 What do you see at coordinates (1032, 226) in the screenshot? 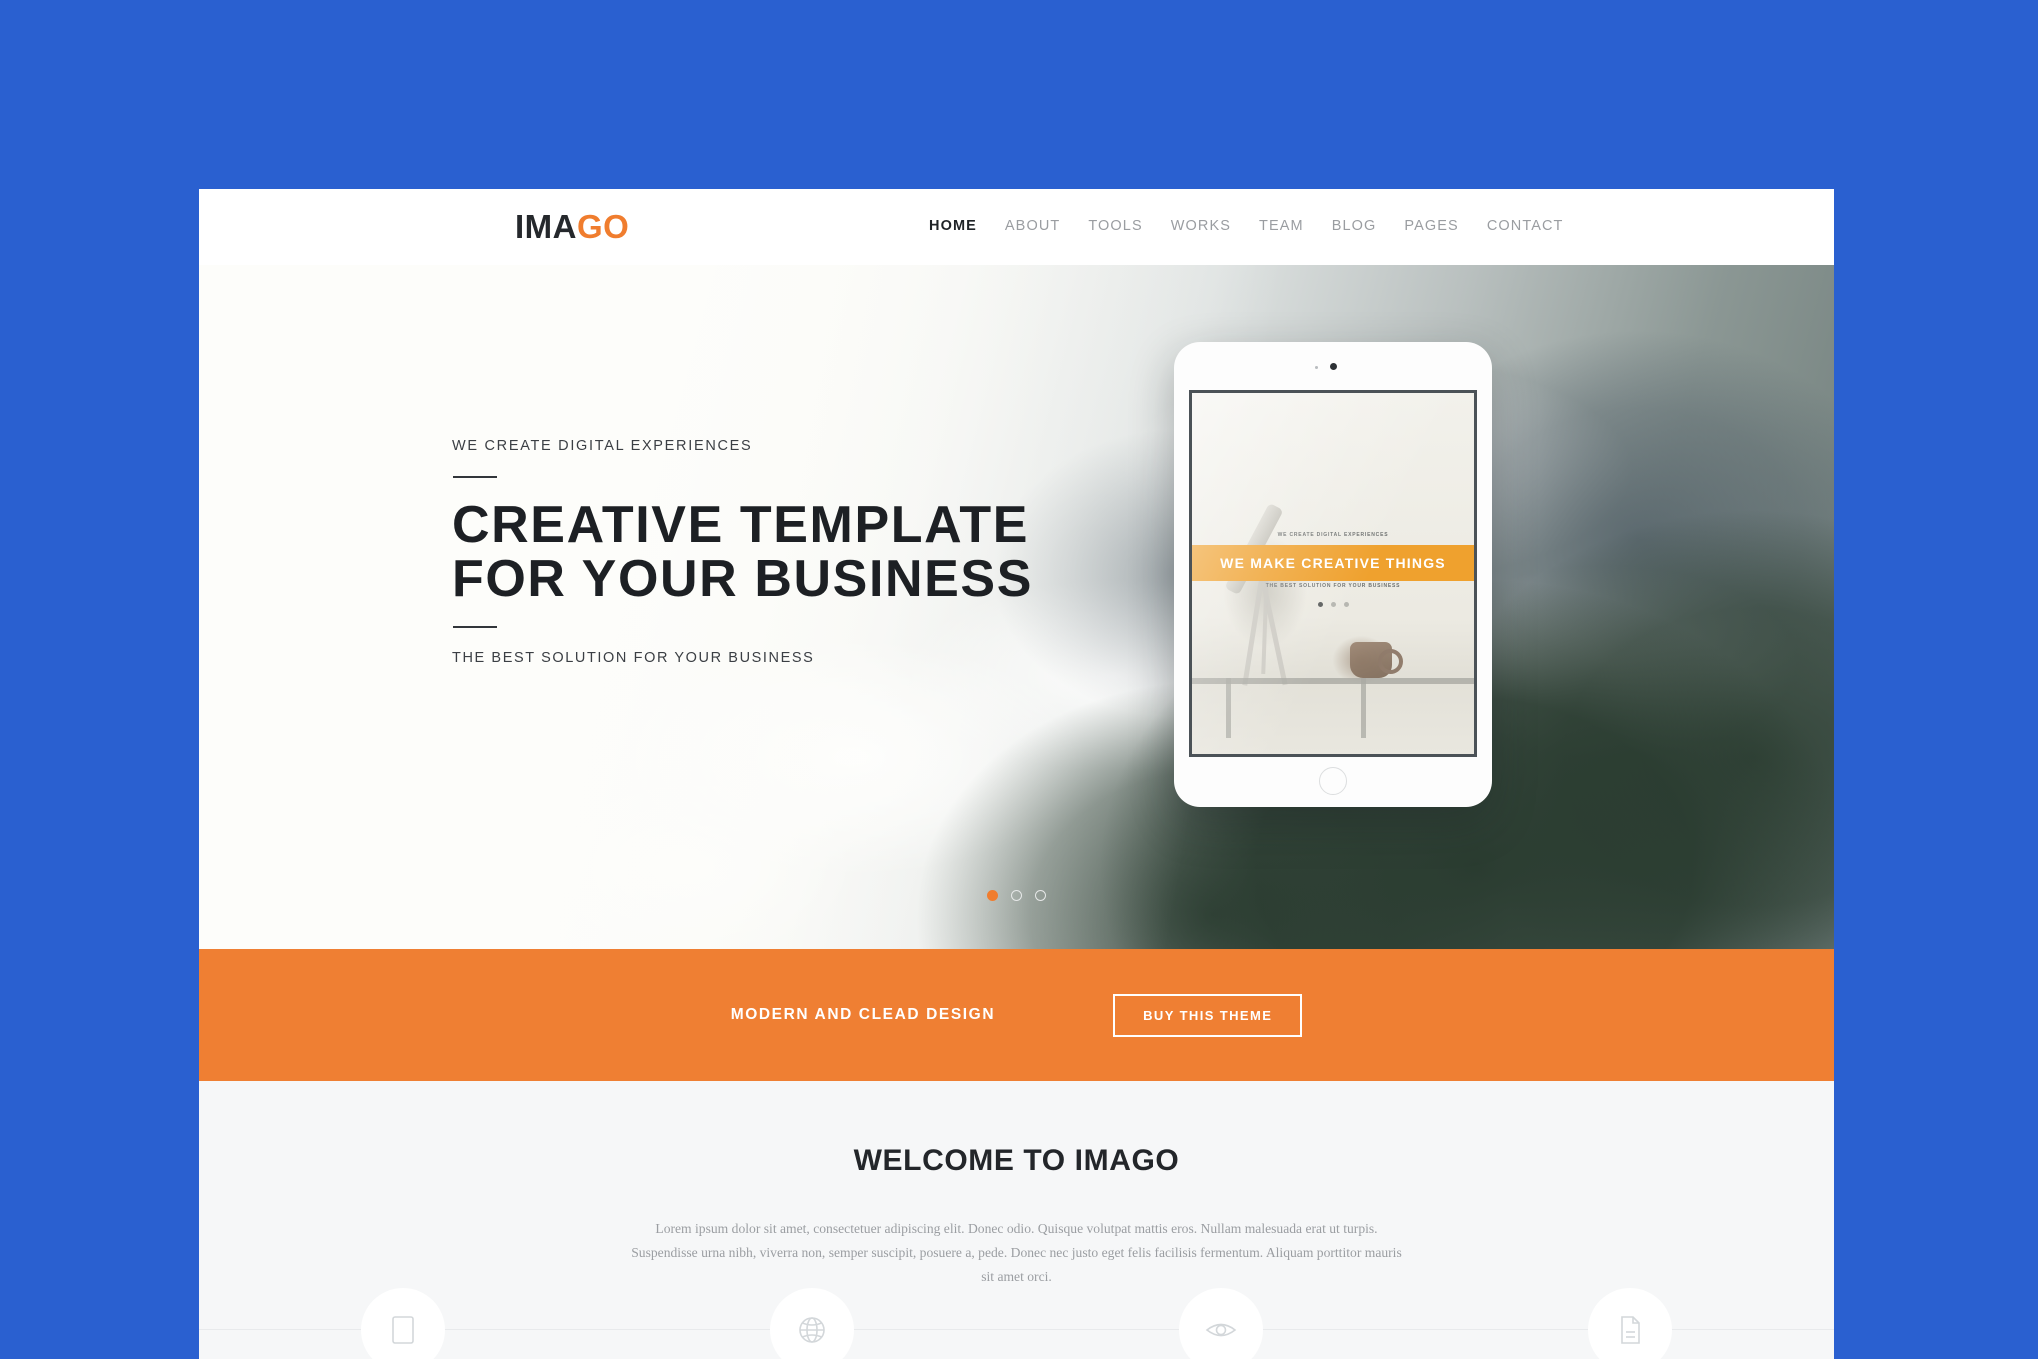
I see `nav-item-about: ABOUT` at bounding box center [1032, 226].